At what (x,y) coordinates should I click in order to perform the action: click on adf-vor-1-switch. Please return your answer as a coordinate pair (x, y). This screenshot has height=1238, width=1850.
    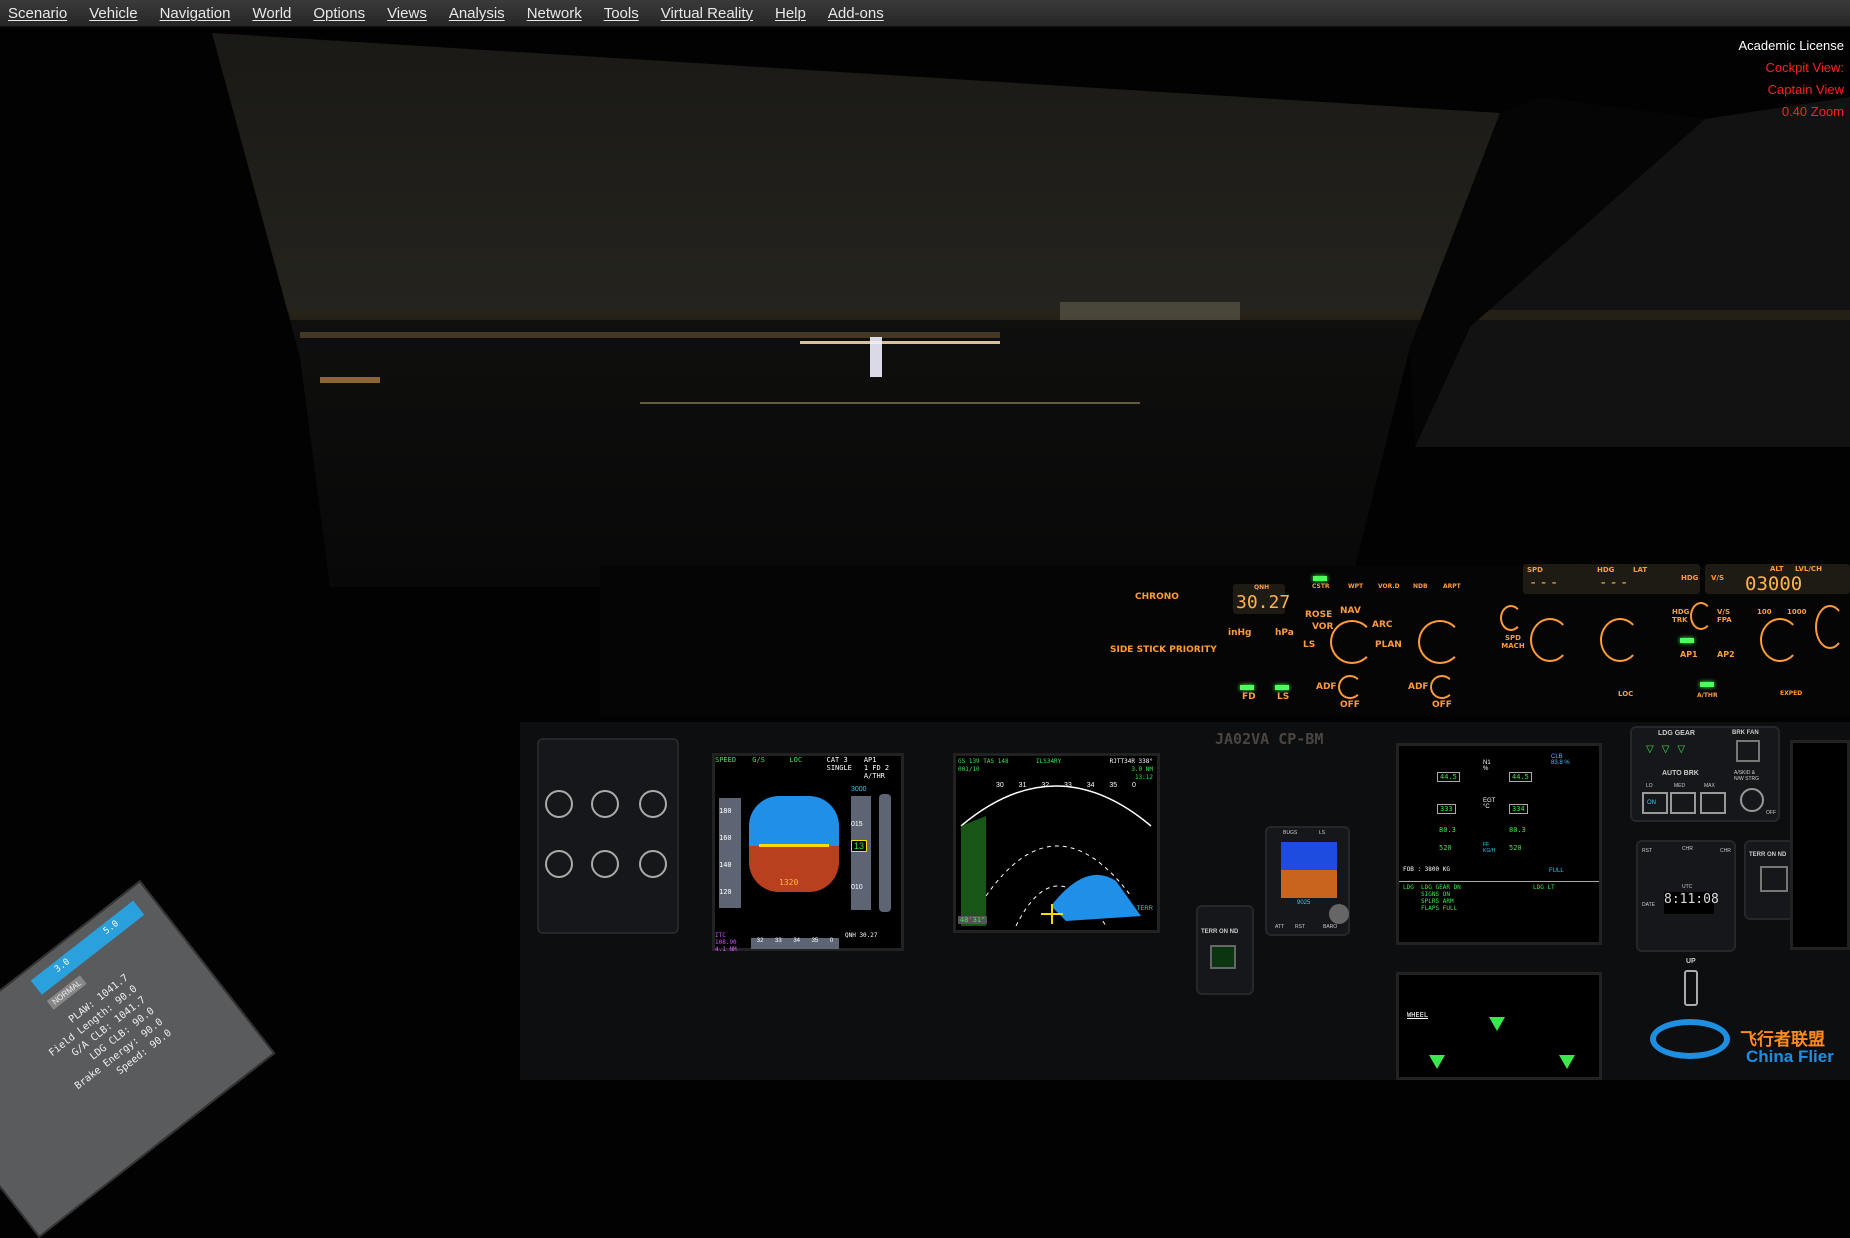
    Looking at the image, I should click on (1350, 687).